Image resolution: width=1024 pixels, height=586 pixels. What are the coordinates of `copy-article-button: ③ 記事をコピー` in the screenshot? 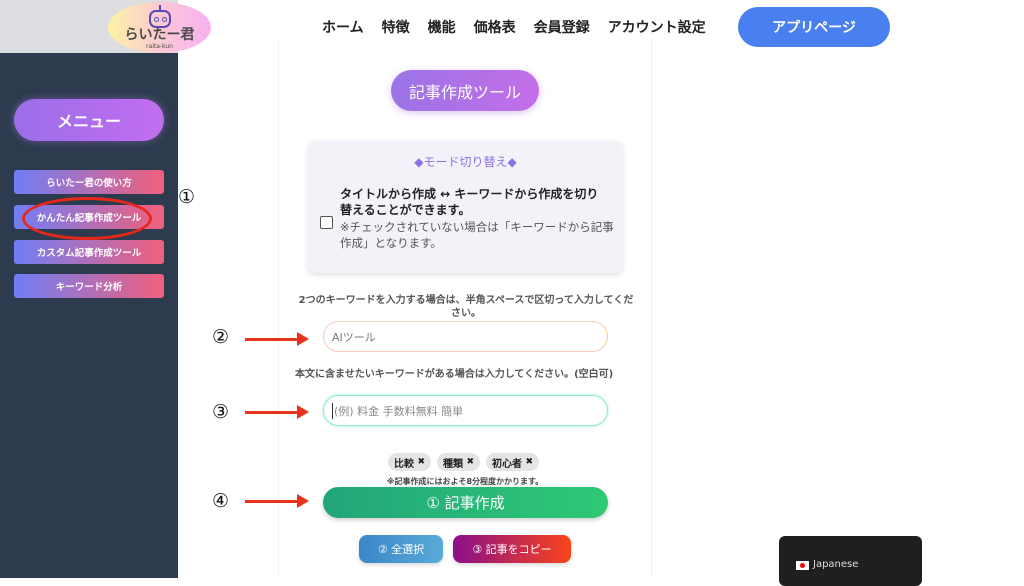 It's located at (512, 549).